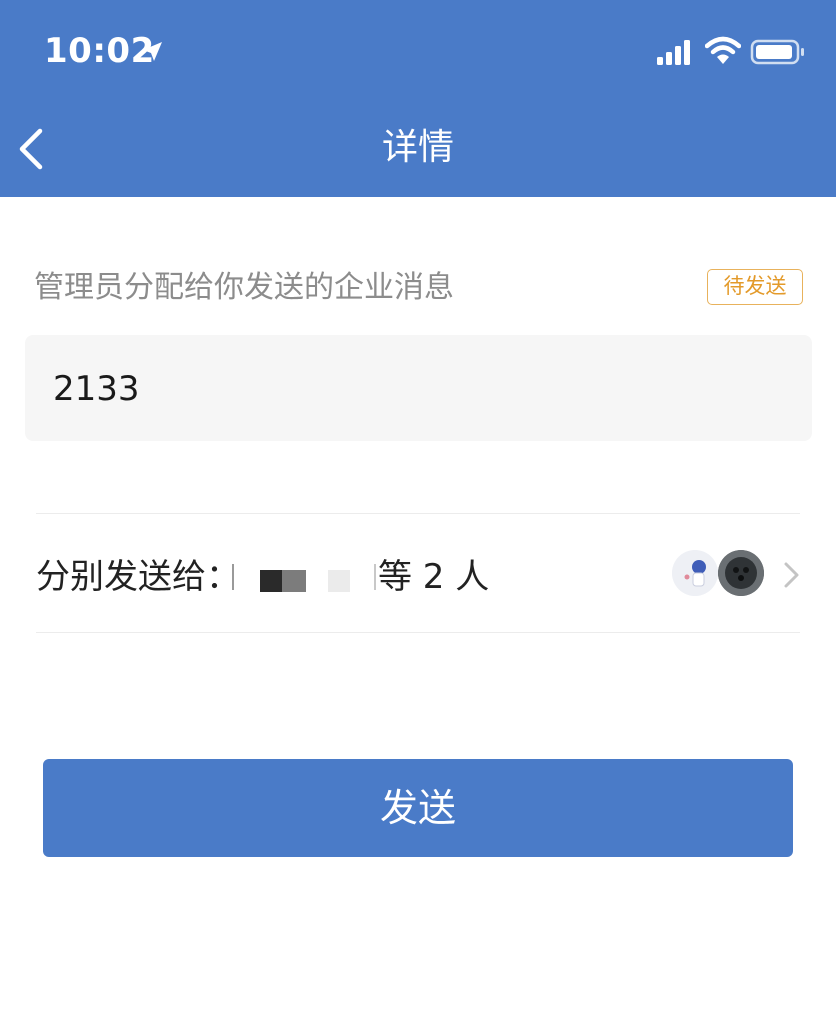 Image resolution: width=836 pixels, height=1021 pixels. Describe the element at coordinates (96, 389) in the screenshot. I see `message-content: 2133` at that location.